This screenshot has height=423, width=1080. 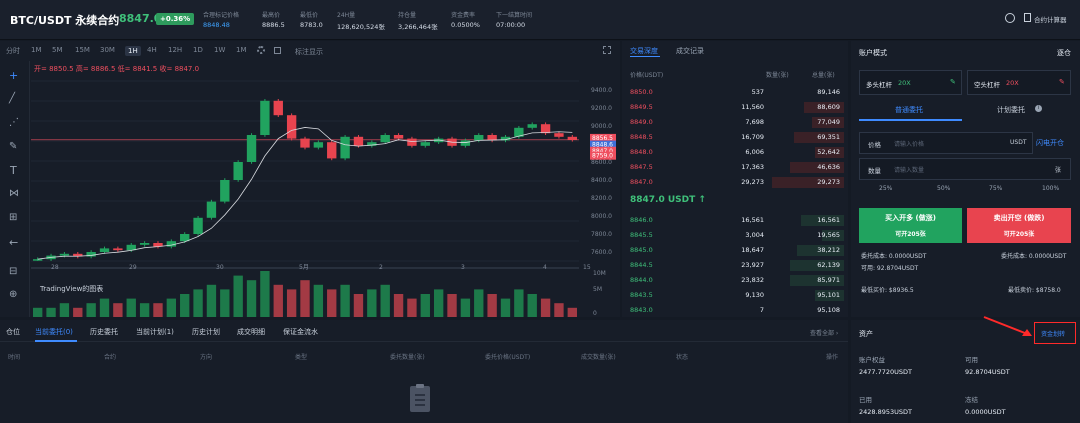 I want to click on sell-short-button: 卖出开空 (做跌) 可开205张, so click(x=1019, y=225).